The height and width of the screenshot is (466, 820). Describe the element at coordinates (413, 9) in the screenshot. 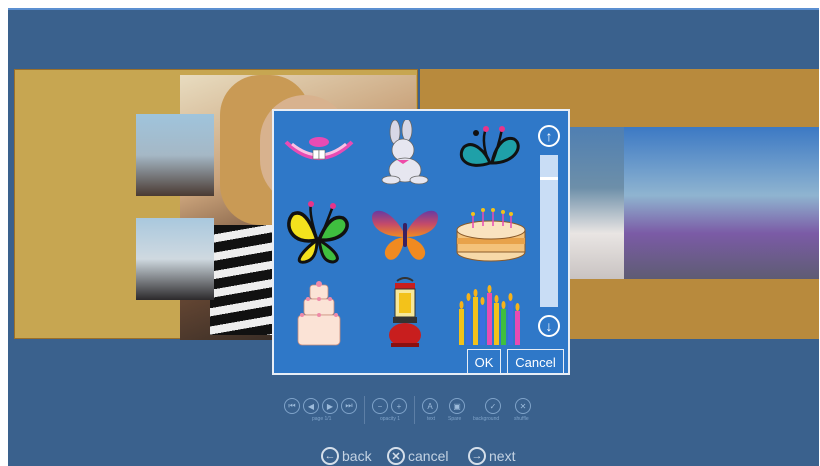

I see `top-accent-bar` at that location.